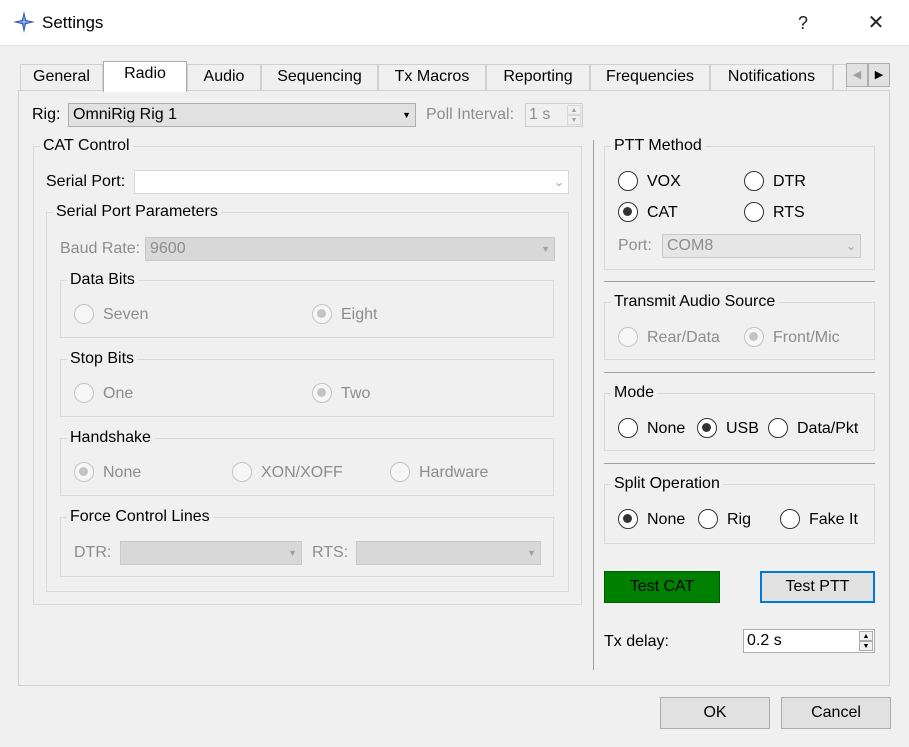 The height and width of the screenshot is (747, 909). What do you see at coordinates (778, 428) in the screenshot?
I see `mode-data-radio` at bounding box center [778, 428].